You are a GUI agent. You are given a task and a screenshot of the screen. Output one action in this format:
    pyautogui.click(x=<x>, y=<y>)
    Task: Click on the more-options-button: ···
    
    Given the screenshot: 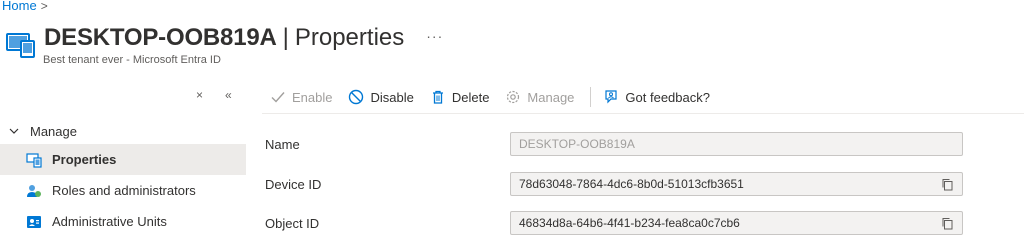 What is the action you would take?
    pyautogui.click(x=434, y=36)
    